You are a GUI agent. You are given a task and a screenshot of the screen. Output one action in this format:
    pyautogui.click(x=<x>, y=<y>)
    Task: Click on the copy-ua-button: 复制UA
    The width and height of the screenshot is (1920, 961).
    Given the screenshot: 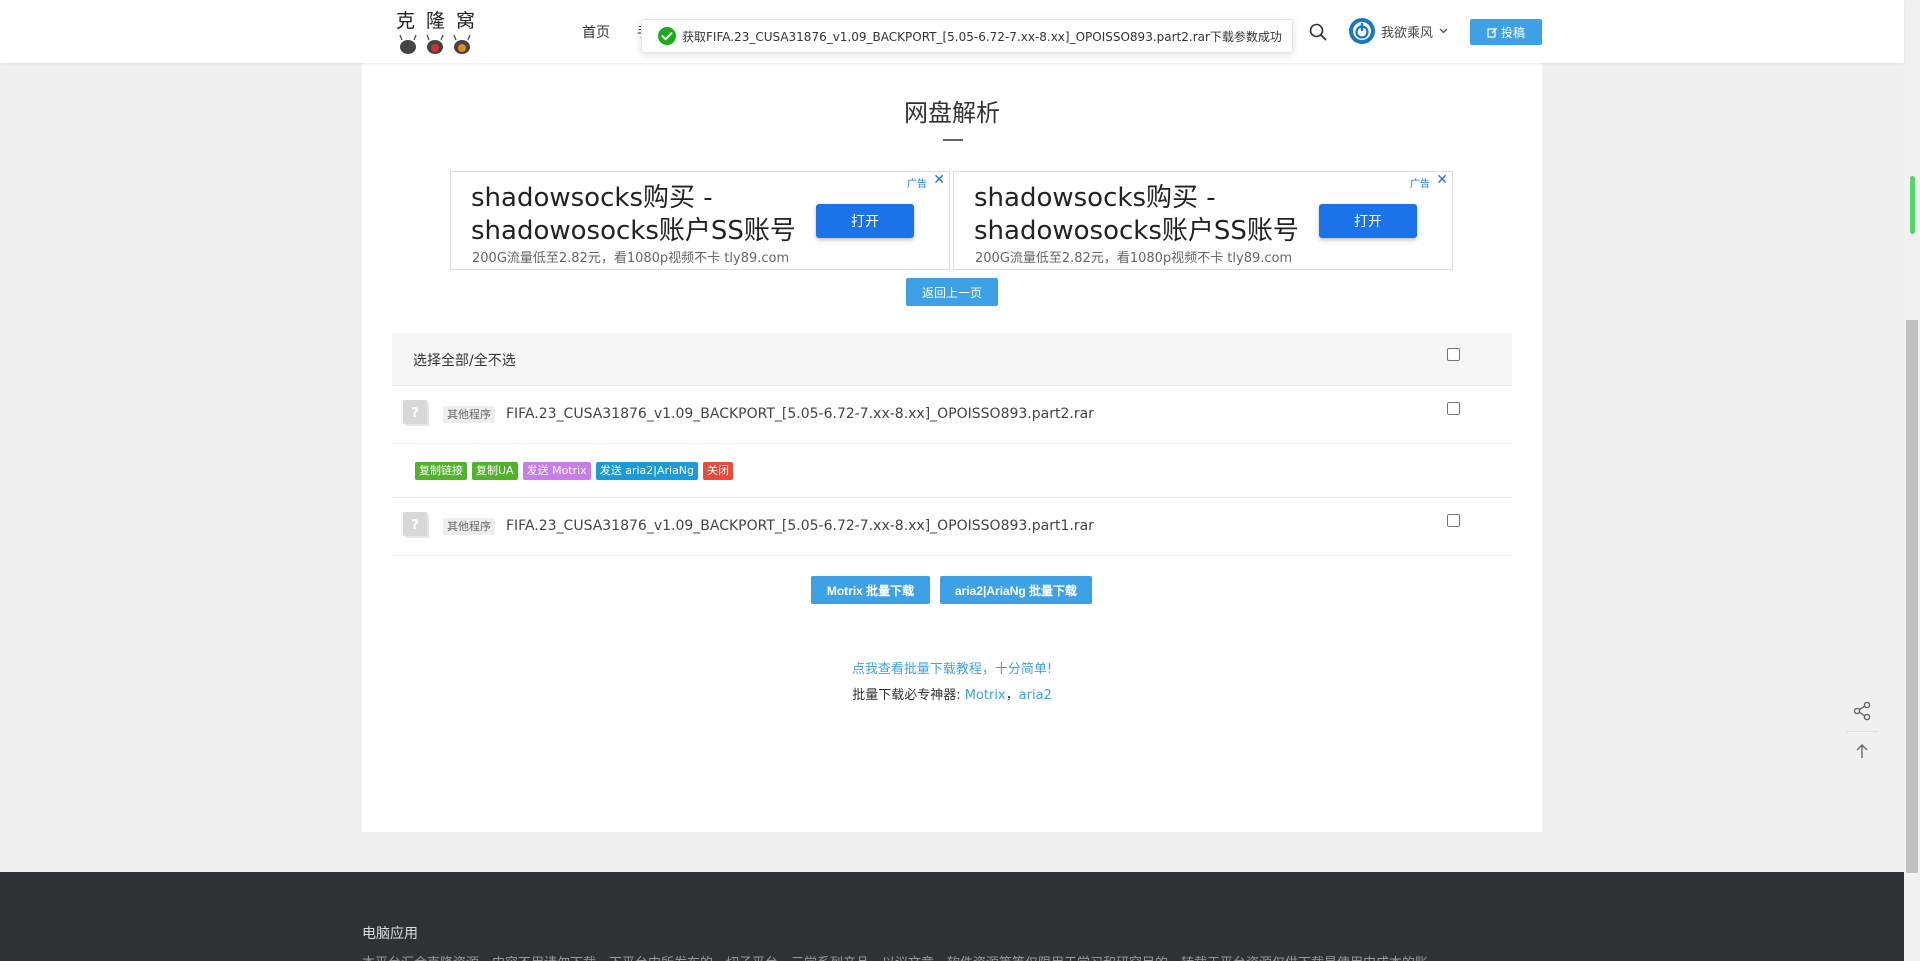 What is the action you would take?
    pyautogui.click(x=495, y=470)
    